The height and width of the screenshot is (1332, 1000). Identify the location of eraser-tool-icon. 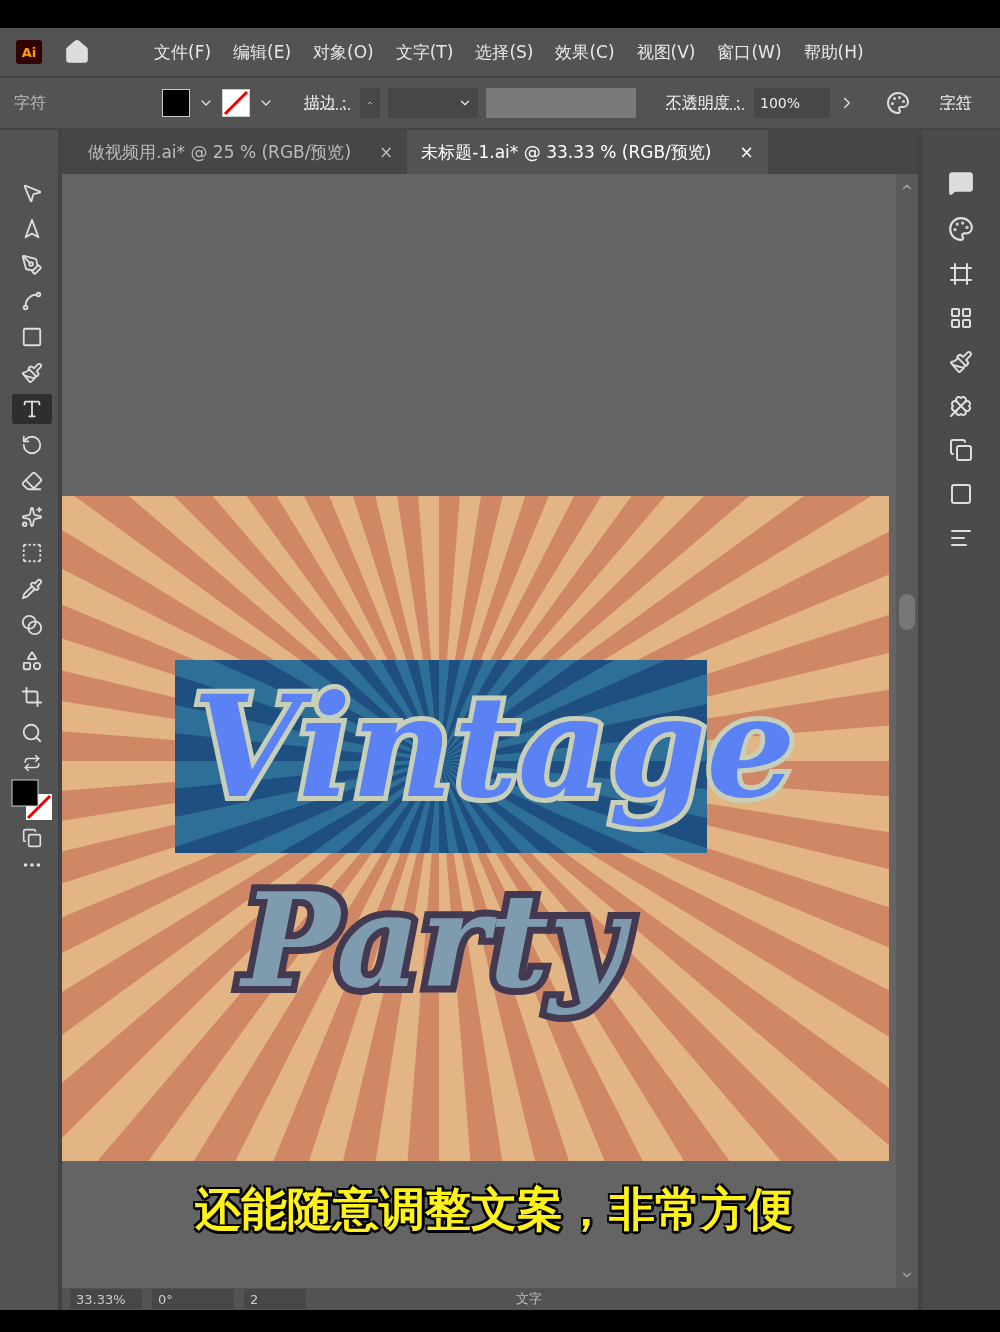
(32, 481).